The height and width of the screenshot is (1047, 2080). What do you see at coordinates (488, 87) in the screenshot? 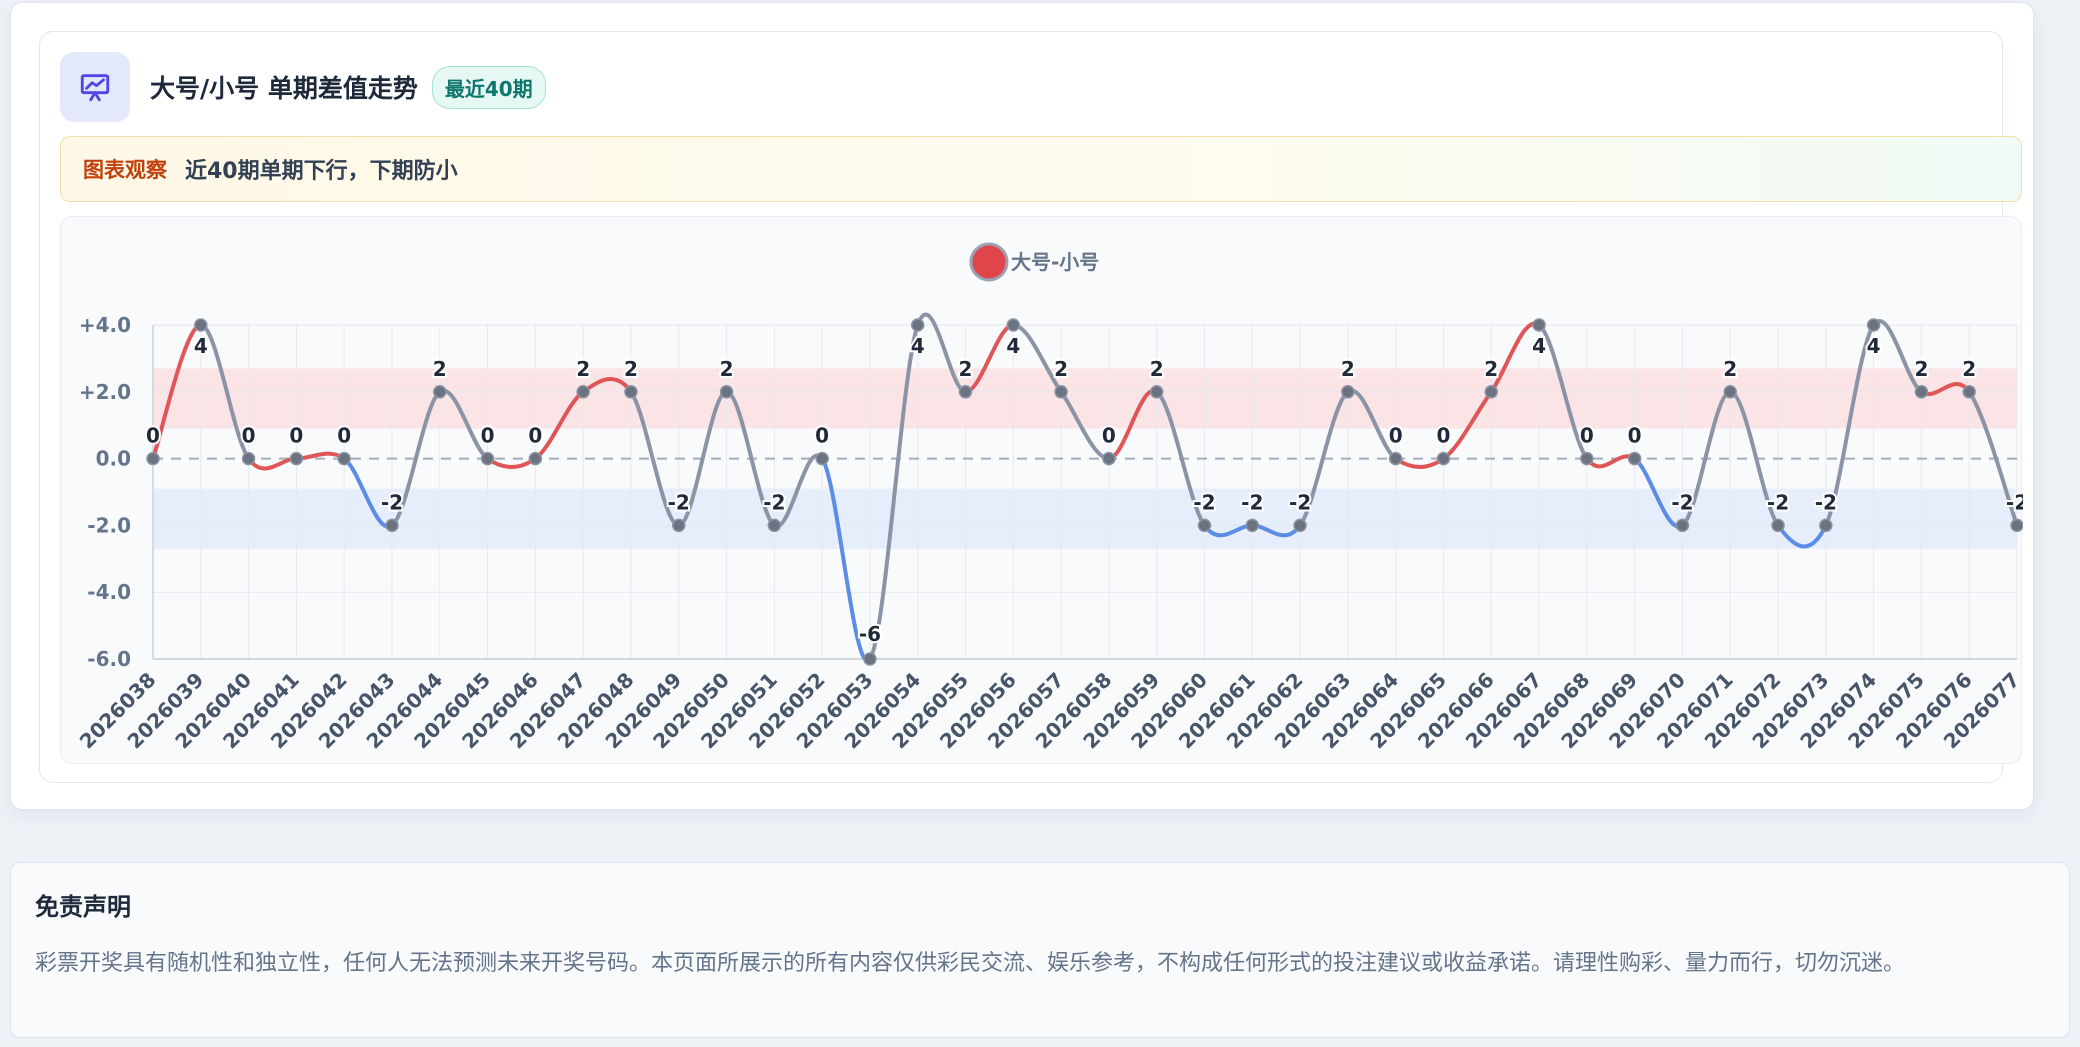
I see `period-badge: 最近40期` at bounding box center [488, 87].